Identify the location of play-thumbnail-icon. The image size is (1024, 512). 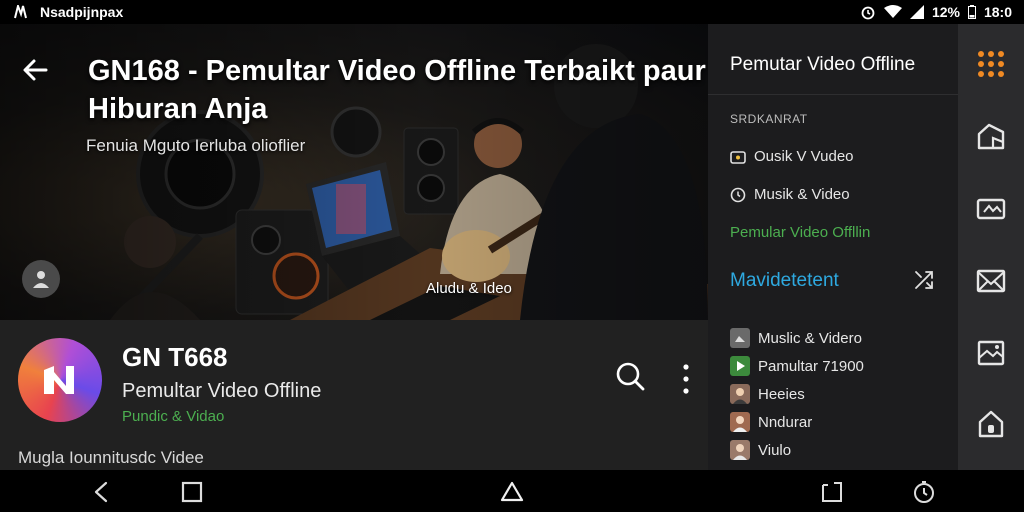
(740, 366).